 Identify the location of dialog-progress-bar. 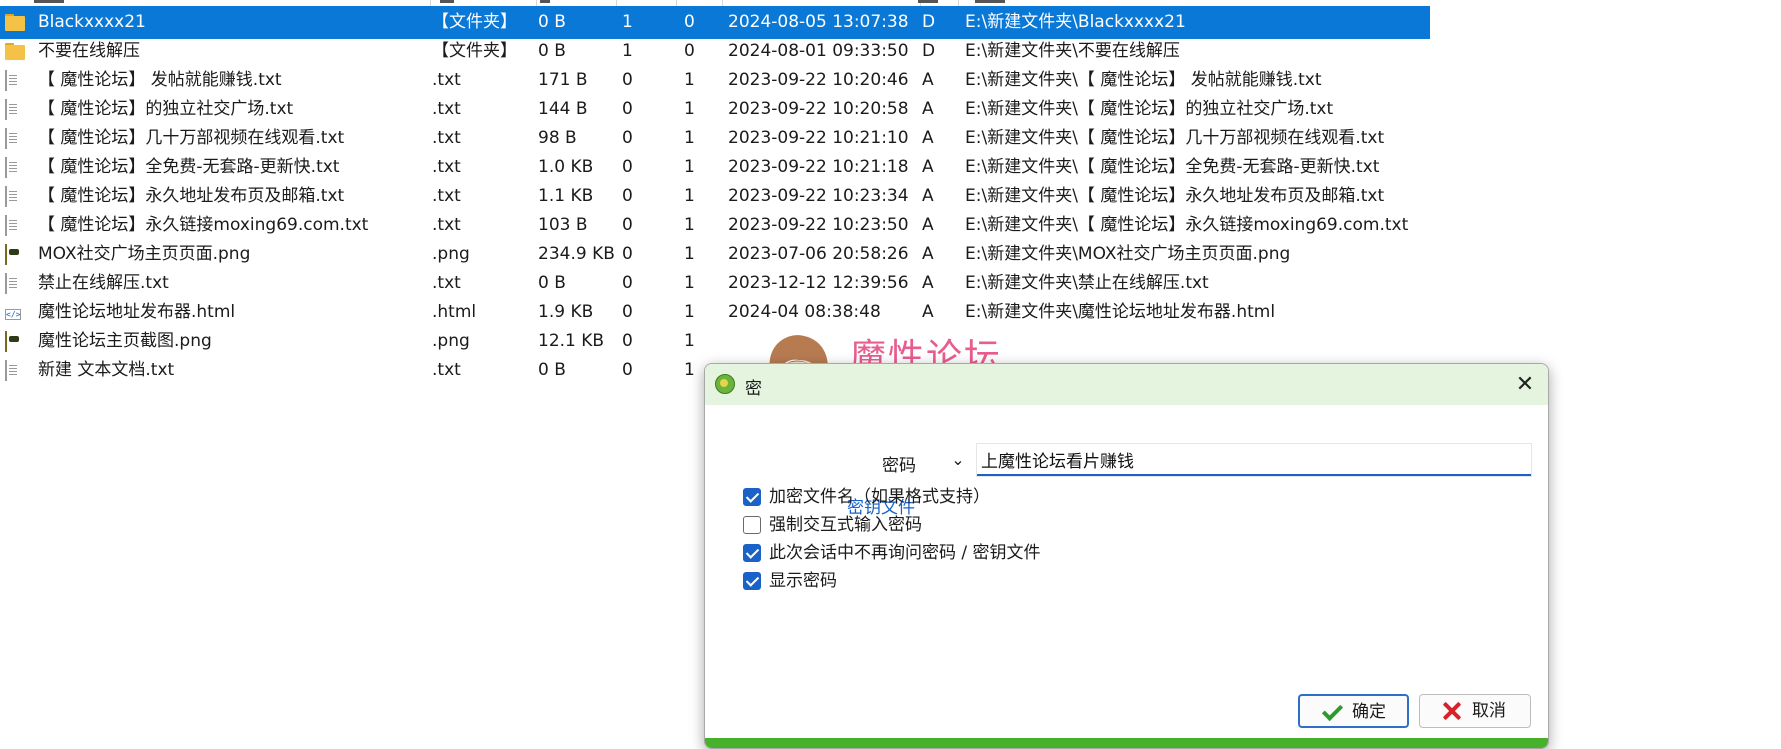
(1126, 743).